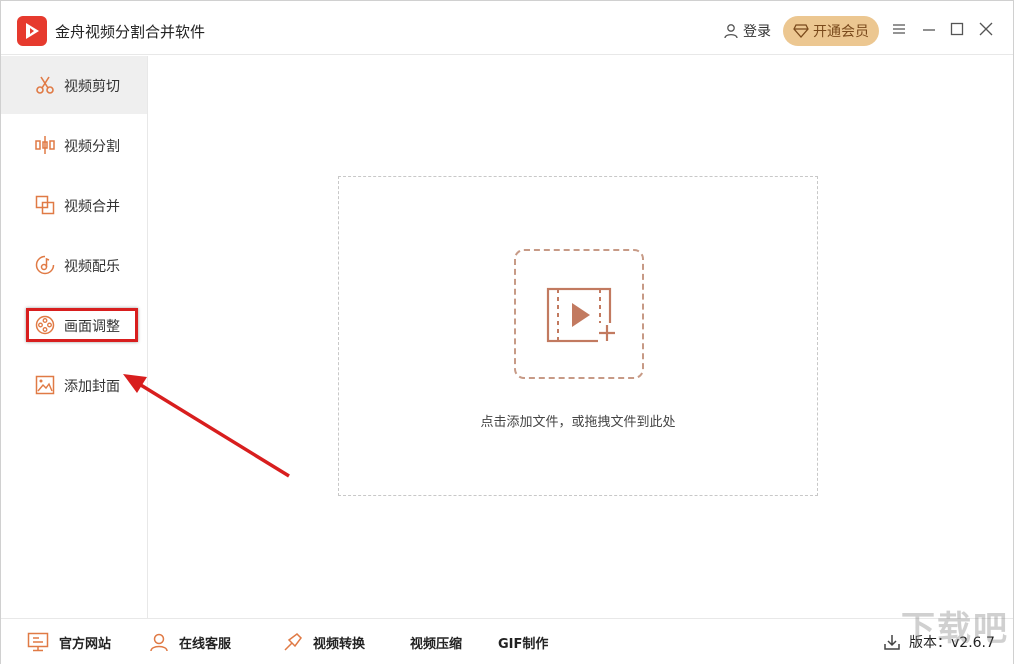 The height and width of the screenshot is (664, 1014). I want to click on login-label: 登录, so click(757, 32).